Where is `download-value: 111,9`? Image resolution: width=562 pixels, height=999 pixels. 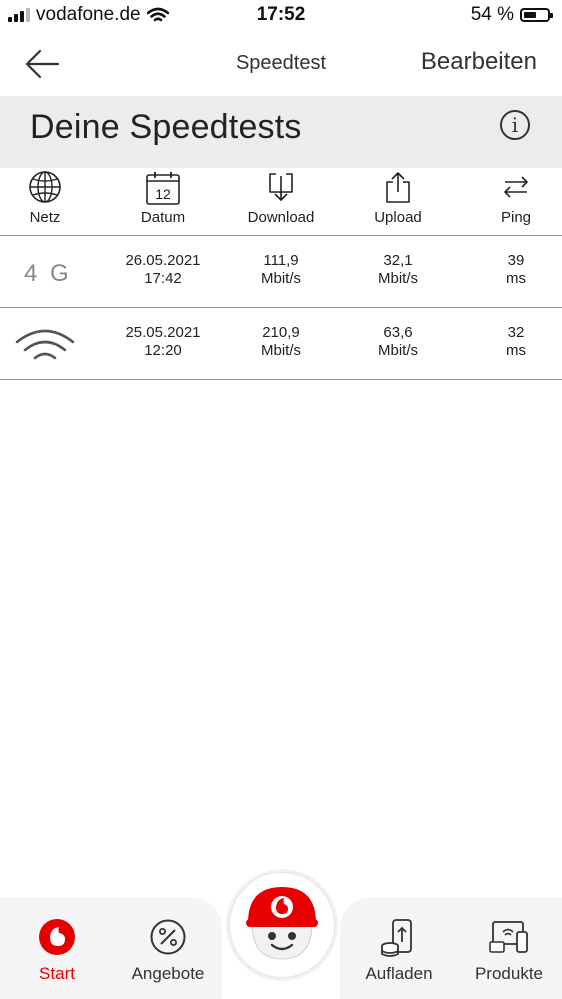 download-value: 111,9 is located at coordinates (281, 260).